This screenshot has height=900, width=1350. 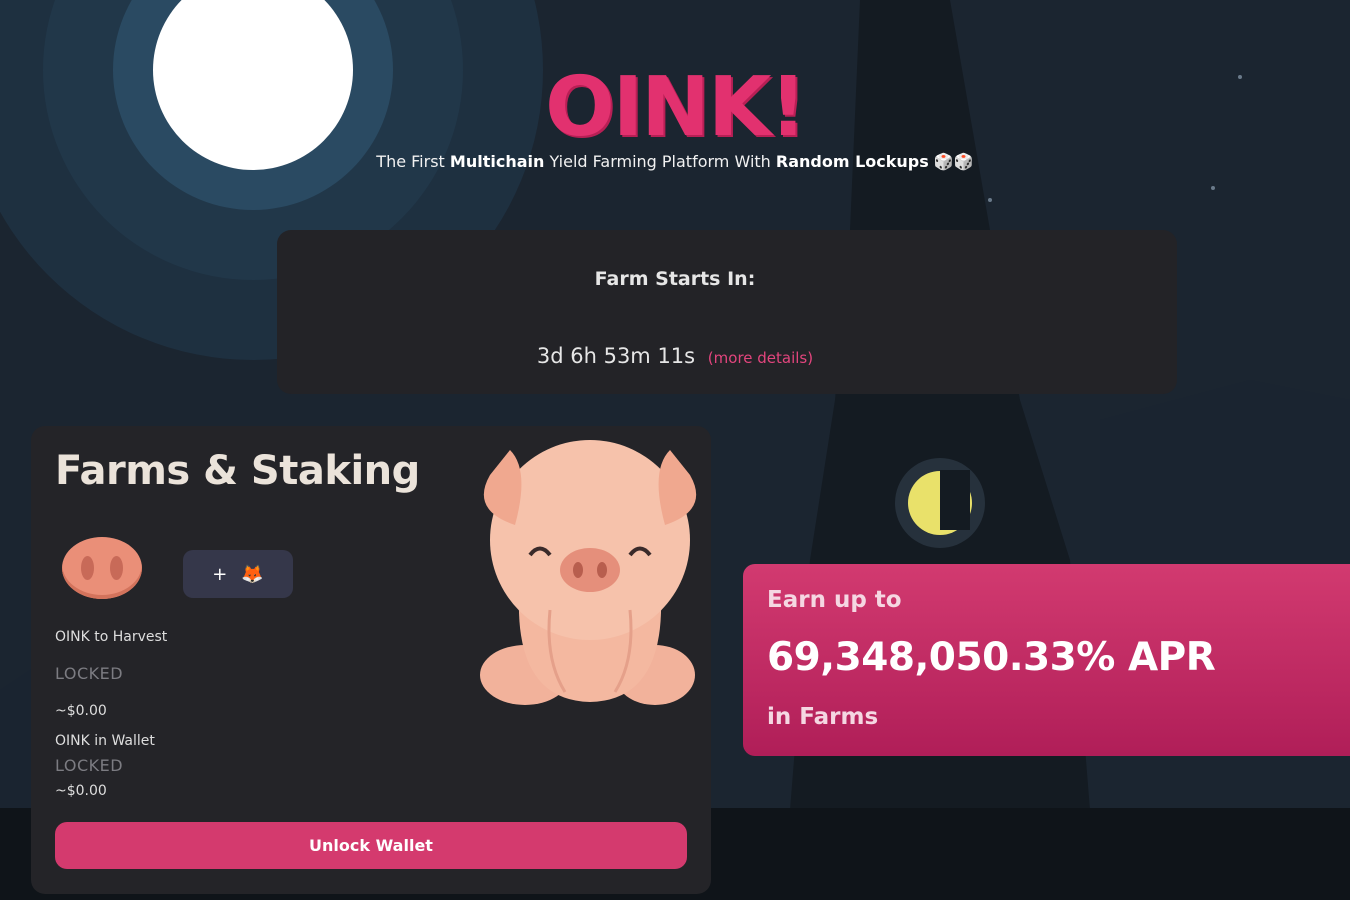 I want to click on apr-value: 69,348,050.33% APR, so click(x=991, y=657).